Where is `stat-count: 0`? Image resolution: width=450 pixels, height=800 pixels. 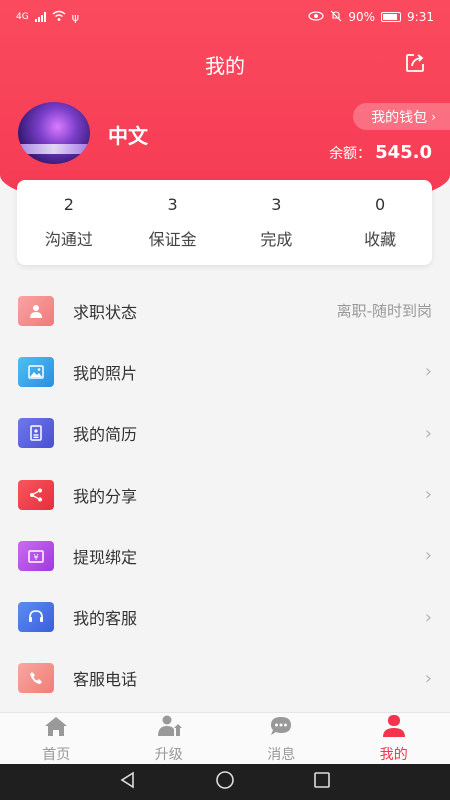 stat-count: 0 is located at coordinates (380, 204).